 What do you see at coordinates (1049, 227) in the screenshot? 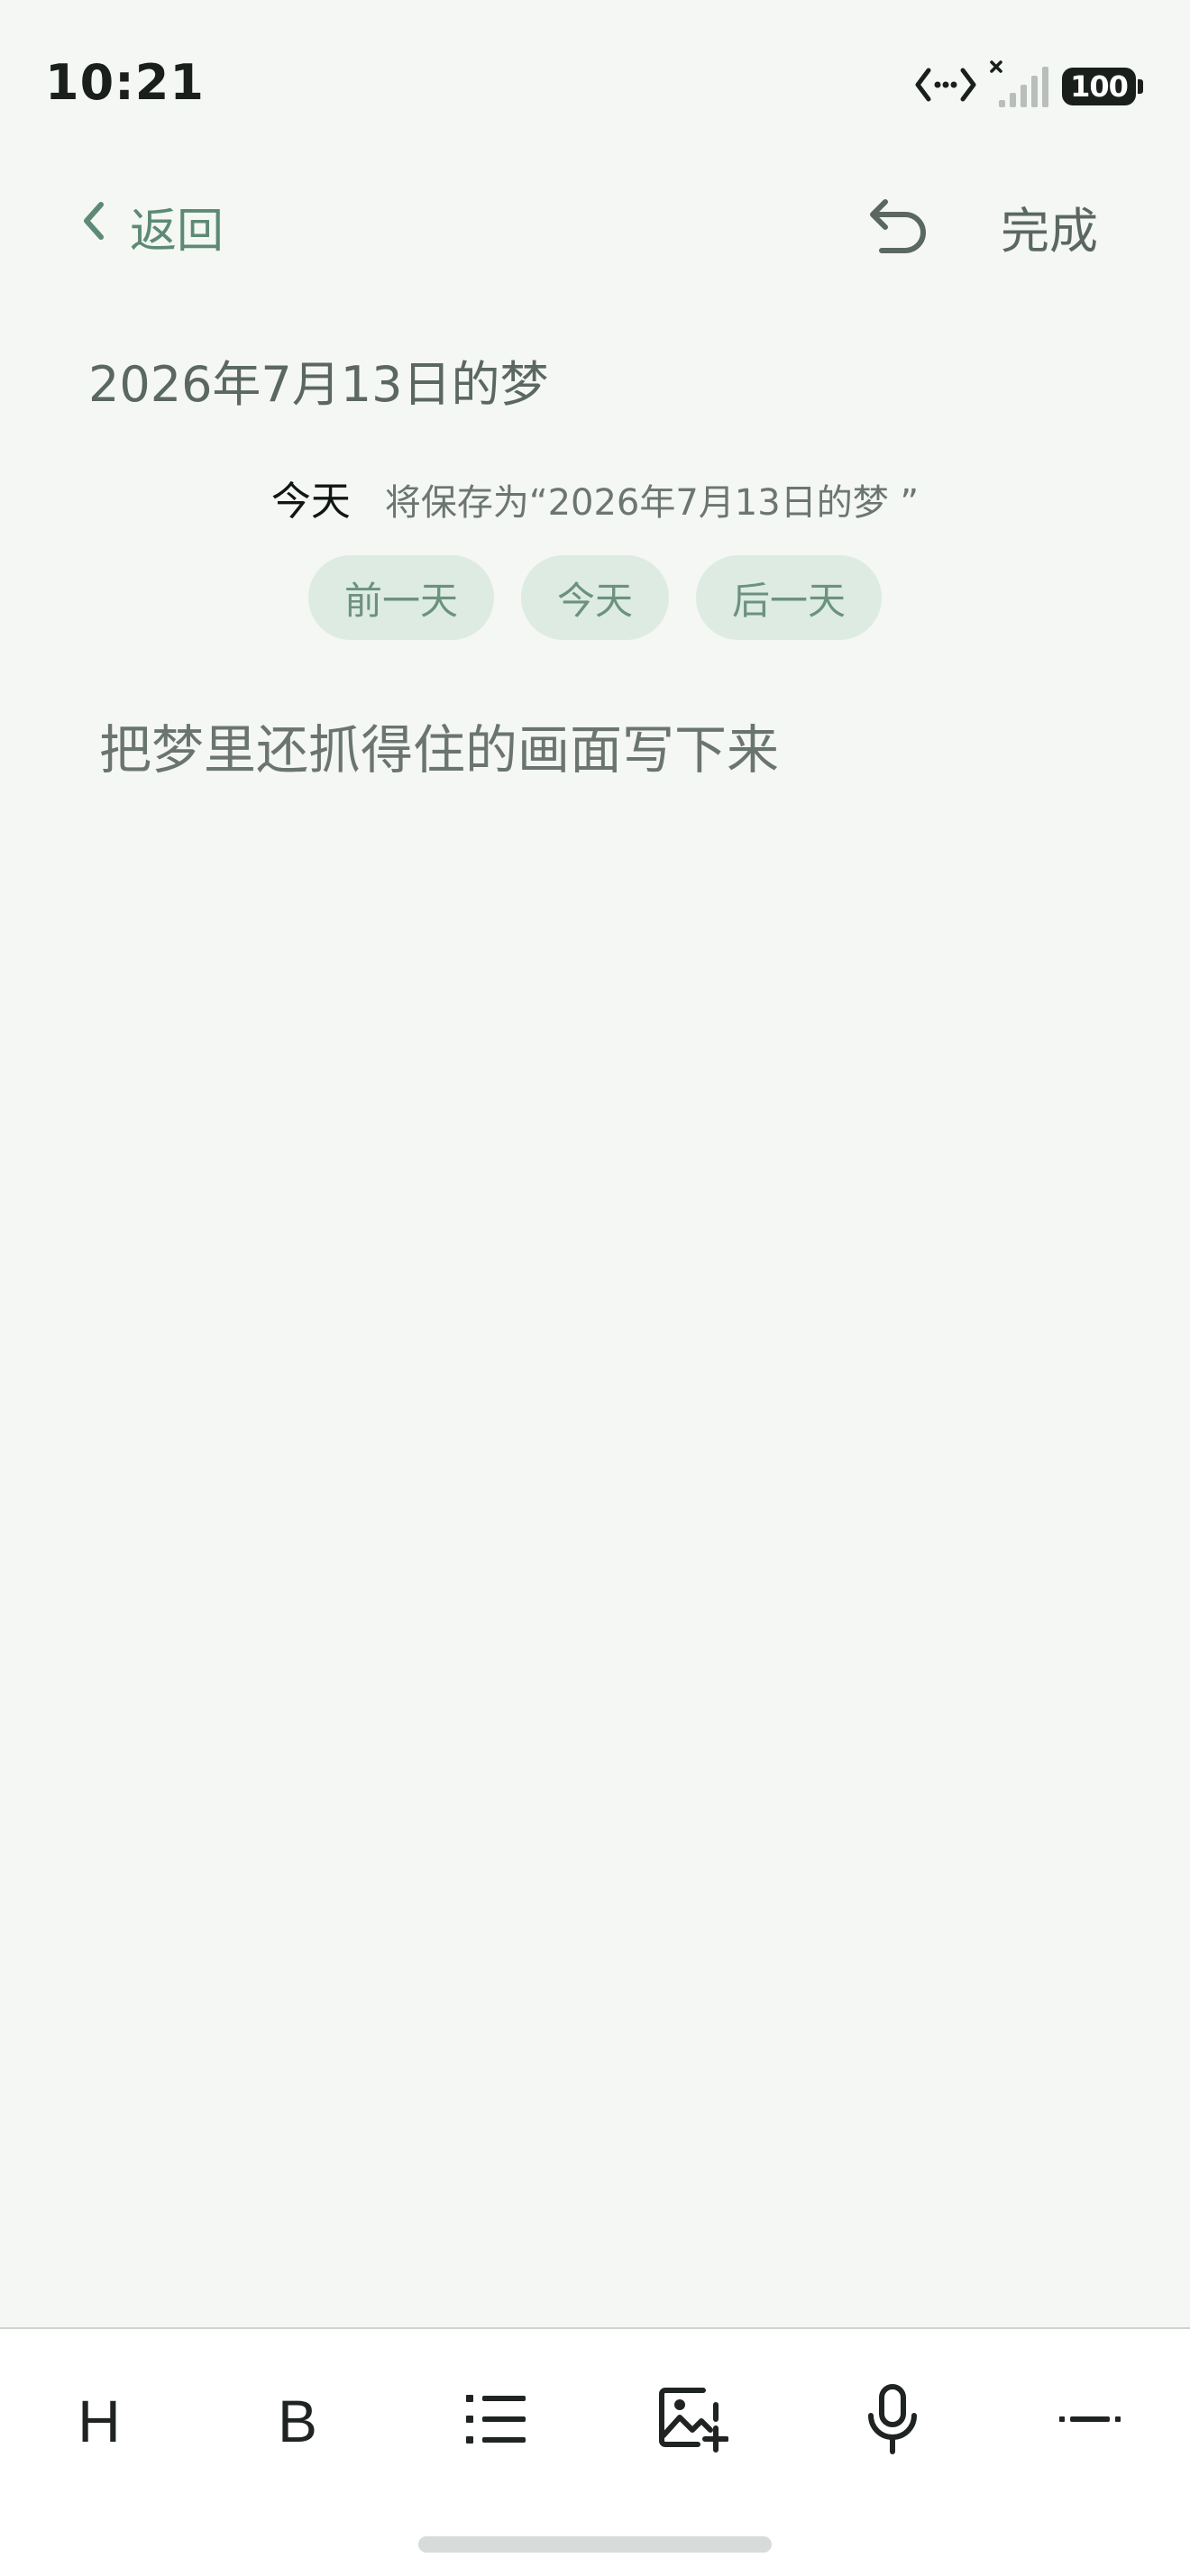
I see `done-button: 完成` at bounding box center [1049, 227].